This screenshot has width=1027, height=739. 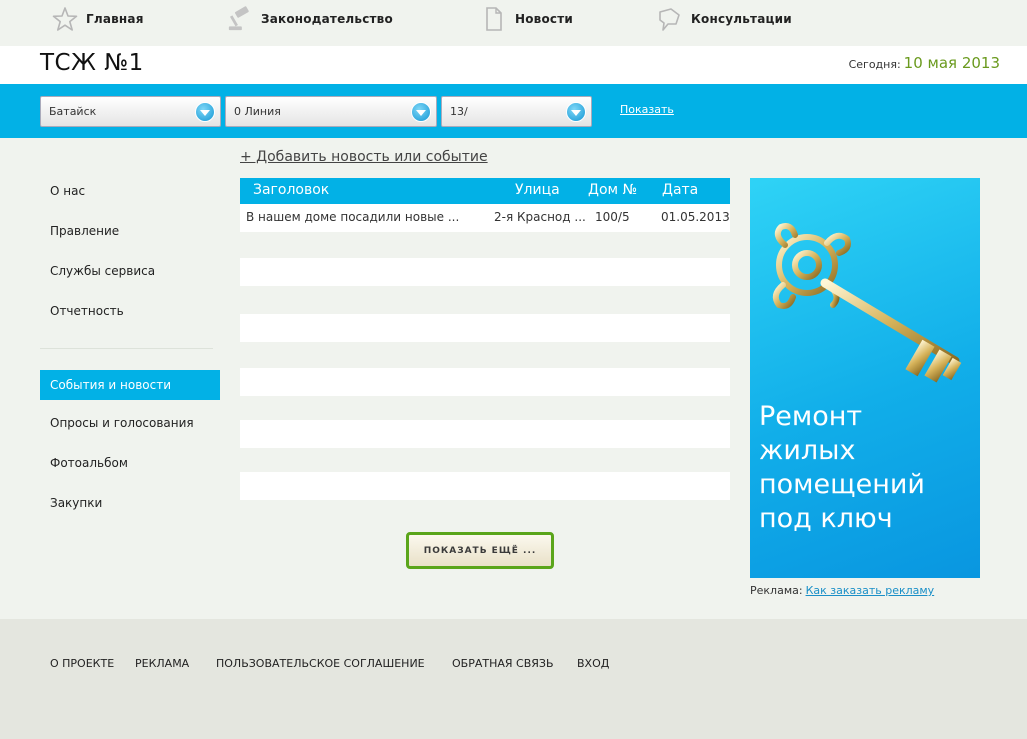 What do you see at coordinates (327, 19) in the screenshot?
I see `nav-law-label: Законодательство` at bounding box center [327, 19].